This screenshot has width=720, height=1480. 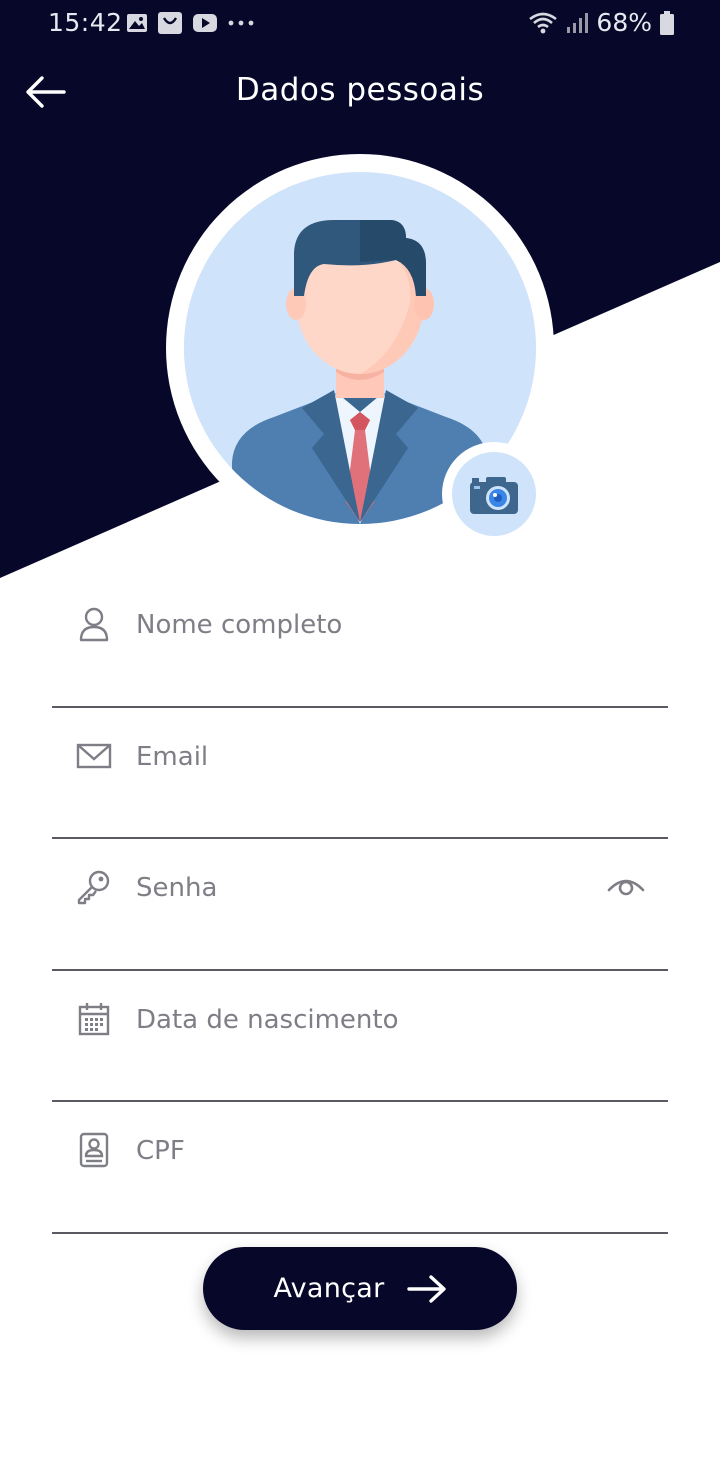 I want to click on email-field, so click(x=360, y=773).